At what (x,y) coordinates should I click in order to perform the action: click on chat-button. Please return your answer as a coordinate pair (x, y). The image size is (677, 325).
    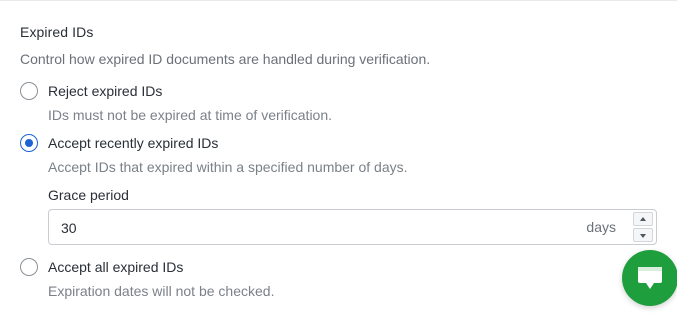
    Looking at the image, I should click on (649, 278).